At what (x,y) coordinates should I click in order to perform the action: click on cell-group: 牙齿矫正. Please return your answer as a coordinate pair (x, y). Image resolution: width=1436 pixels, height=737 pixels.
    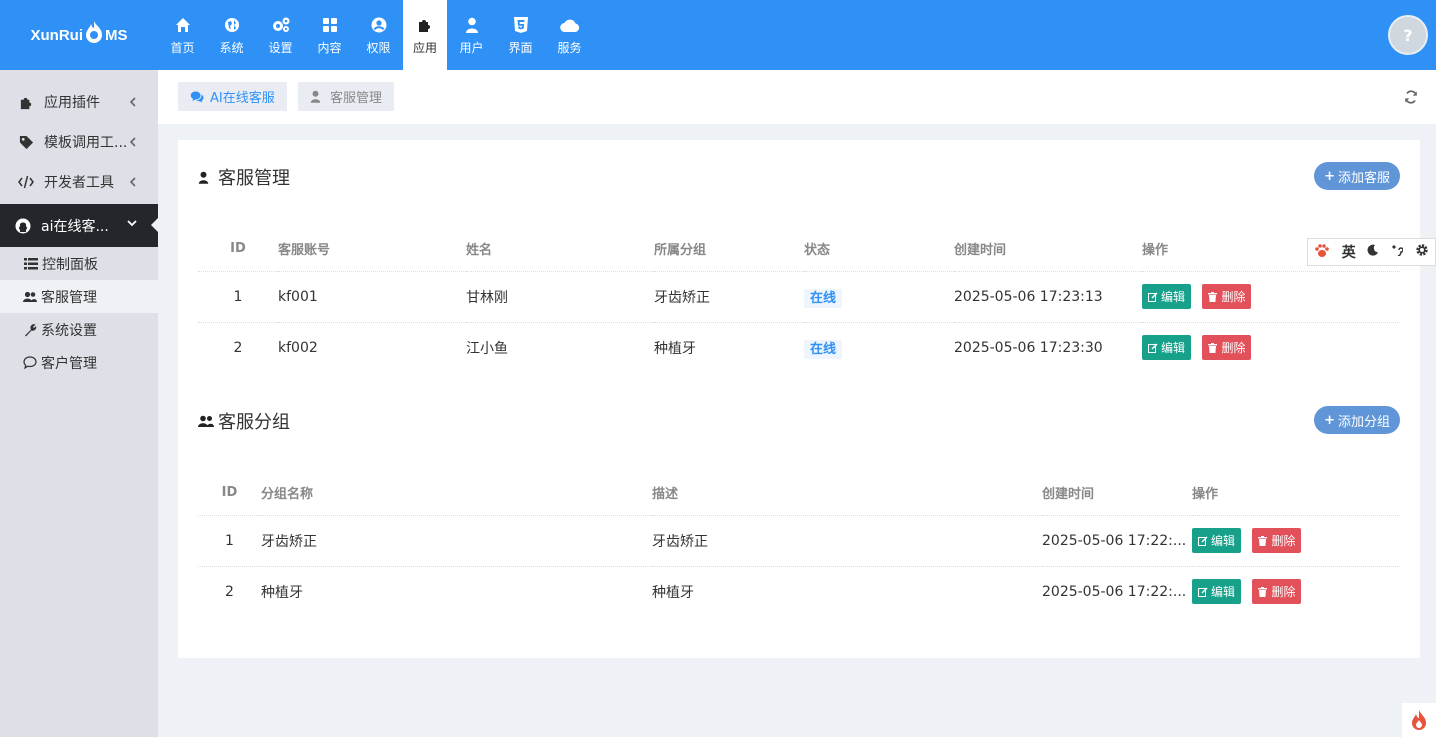
    Looking at the image, I should click on (729, 297).